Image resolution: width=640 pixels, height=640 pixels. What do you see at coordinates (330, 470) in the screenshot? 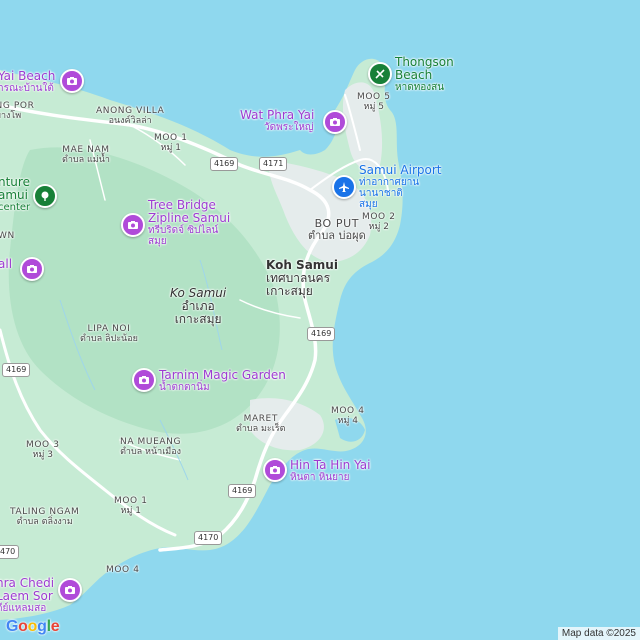
I see `poi-hin-ta-hin-yai: Hin Ta Hin Yai หินตา หินยาย` at bounding box center [330, 470].